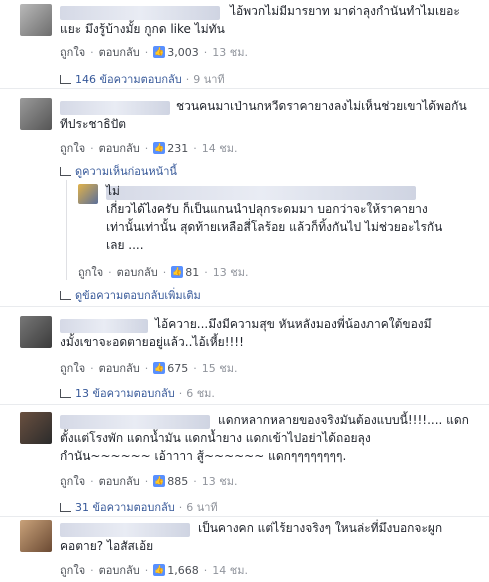  I want to click on reply-thread-line, so click(66, 230).